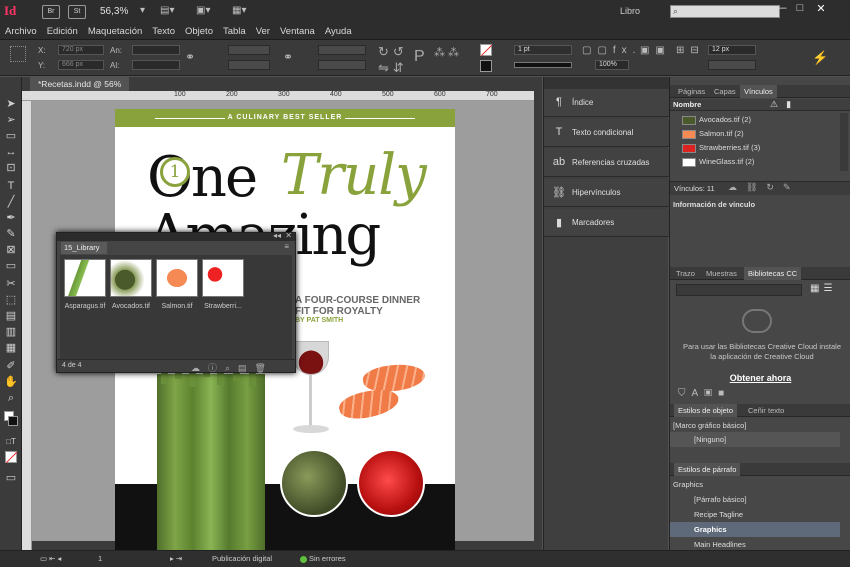  What do you see at coordinates (85, 278) in the screenshot?
I see `library-thumb-asparagus` at bounding box center [85, 278].